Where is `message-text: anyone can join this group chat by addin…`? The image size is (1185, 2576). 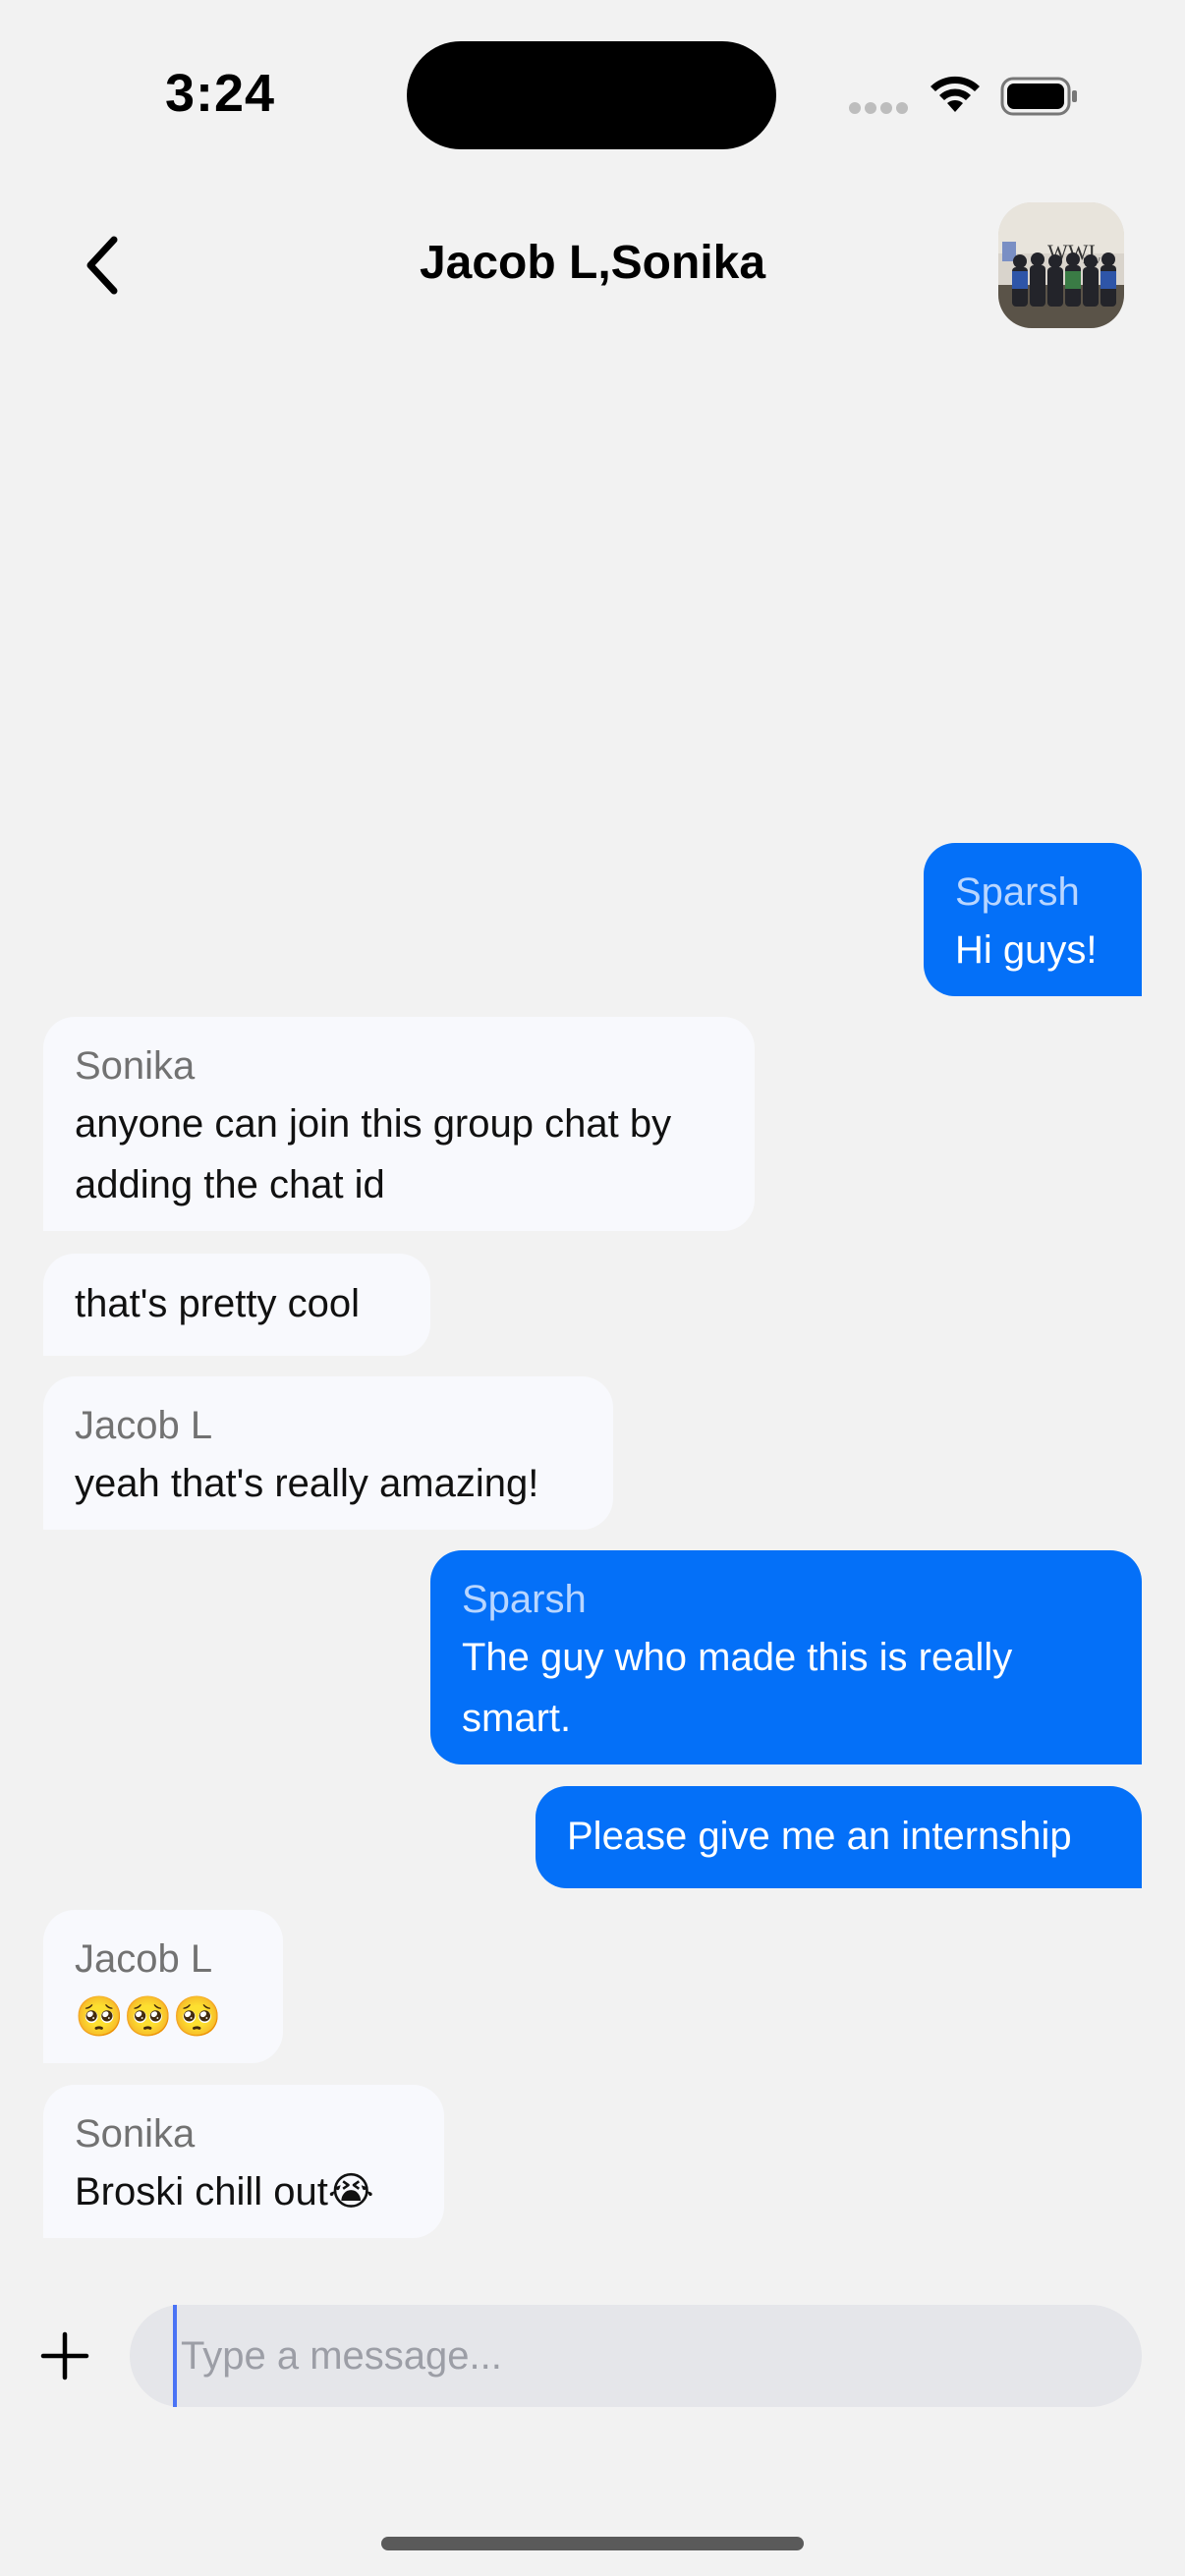 message-text: anyone can join this group chat by addin… is located at coordinates (374, 1154).